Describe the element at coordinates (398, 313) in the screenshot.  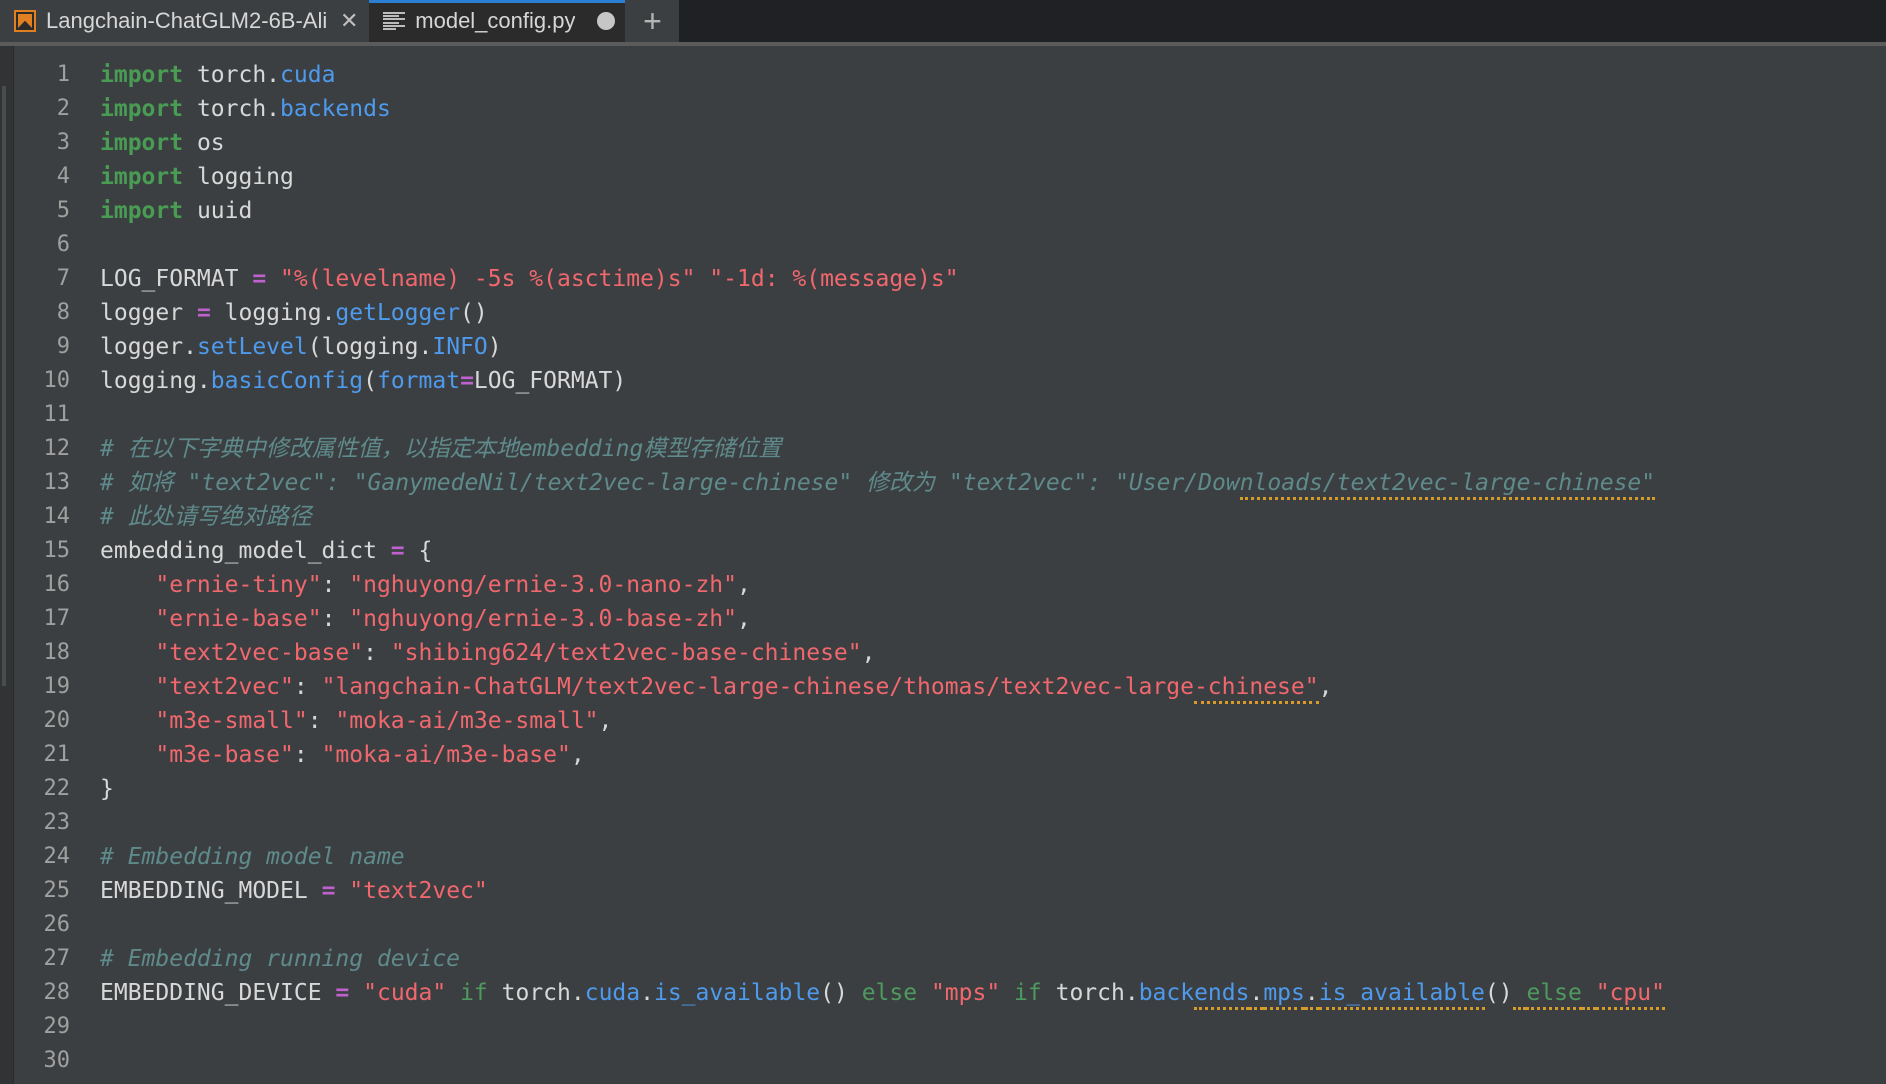
I see `code-token: getLogger` at that location.